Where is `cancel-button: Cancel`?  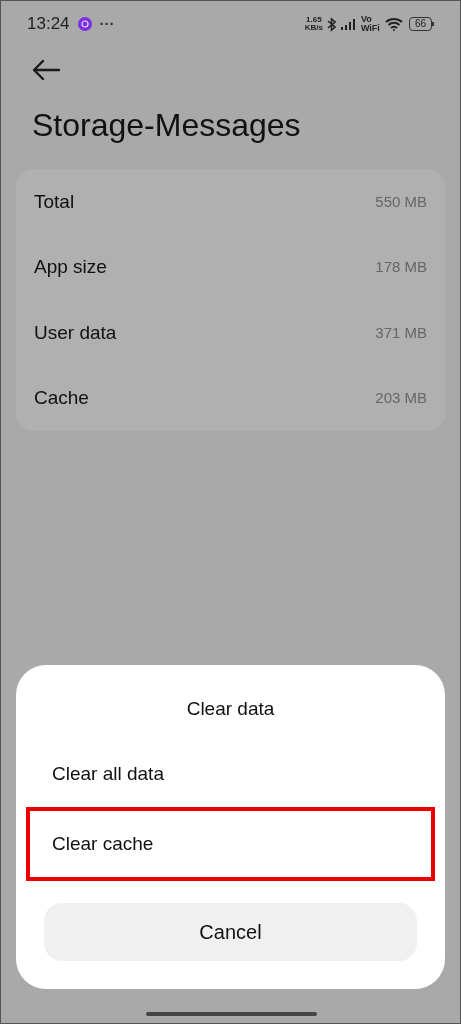 cancel-button: Cancel is located at coordinates (230, 932).